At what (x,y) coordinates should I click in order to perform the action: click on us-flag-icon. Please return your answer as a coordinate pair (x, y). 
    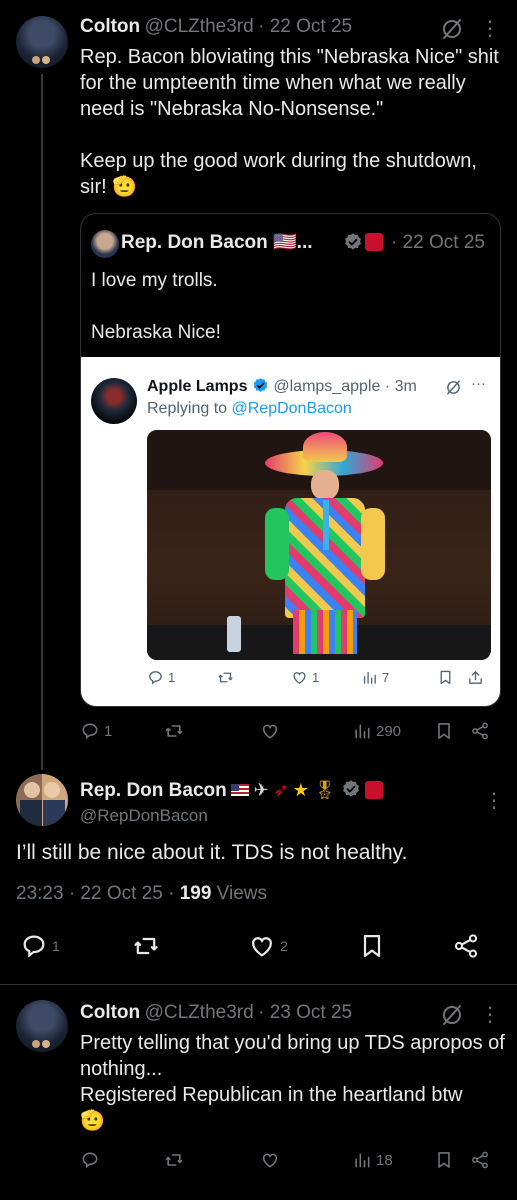
    Looking at the image, I should click on (240, 790).